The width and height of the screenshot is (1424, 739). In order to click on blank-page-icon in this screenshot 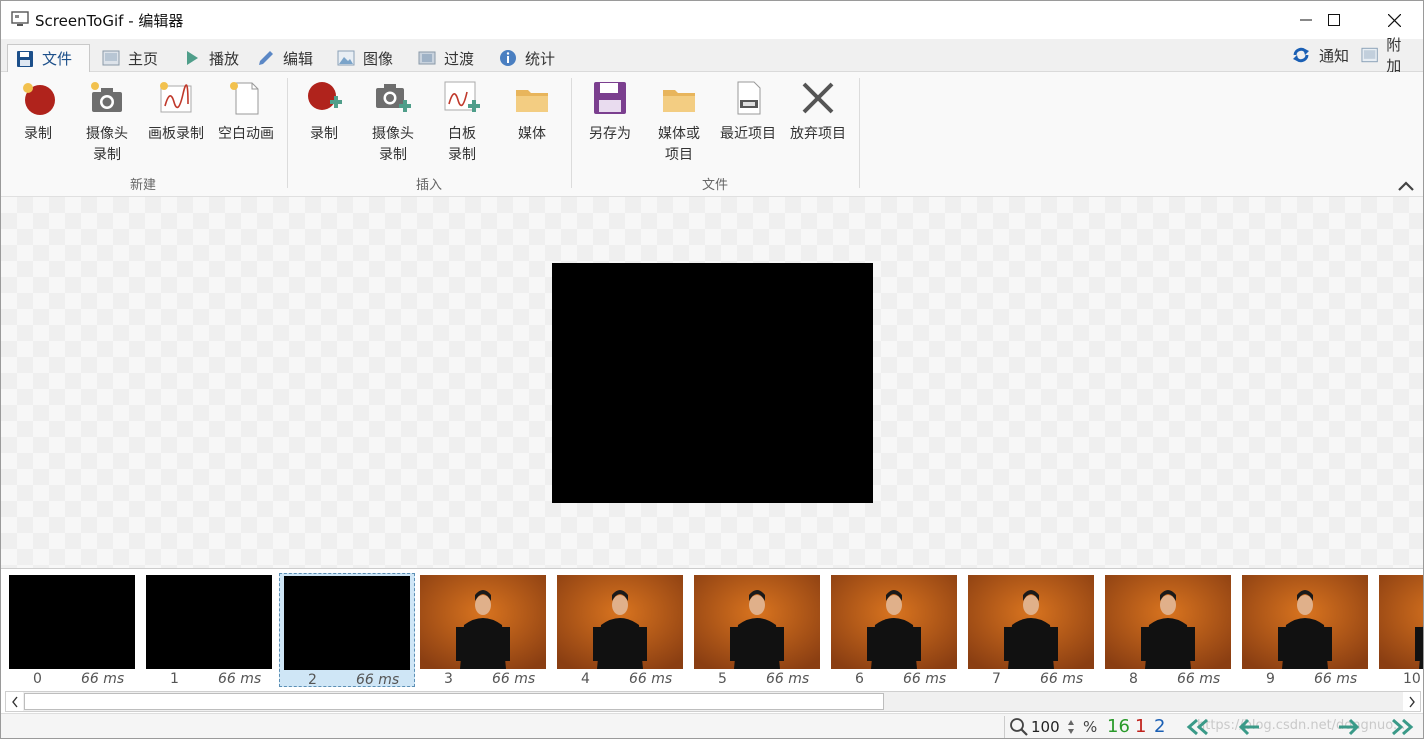, I will do `click(244, 98)`.